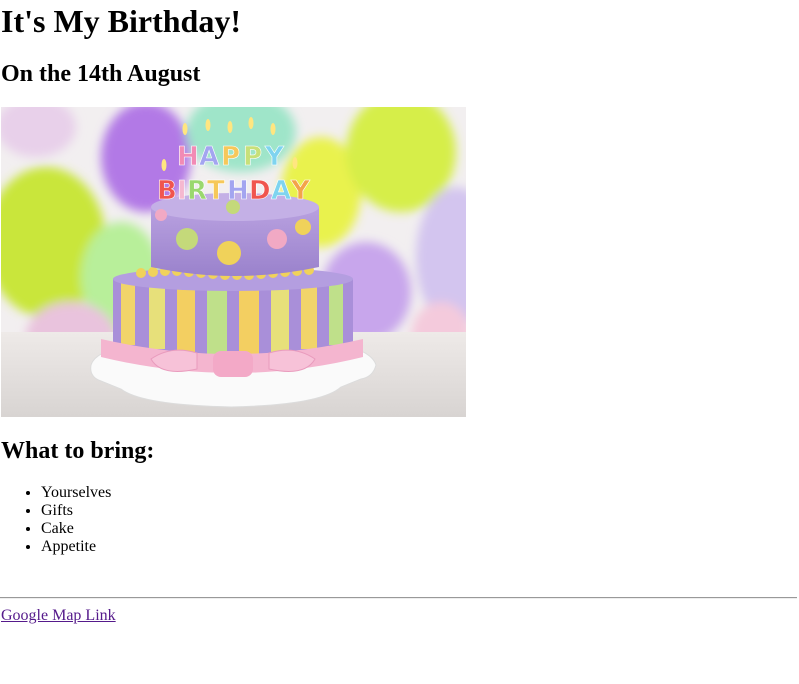 This screenshot has width=799, height=684. I want to click on what-to-bring-heading: What to bring:, so click(78, 451).